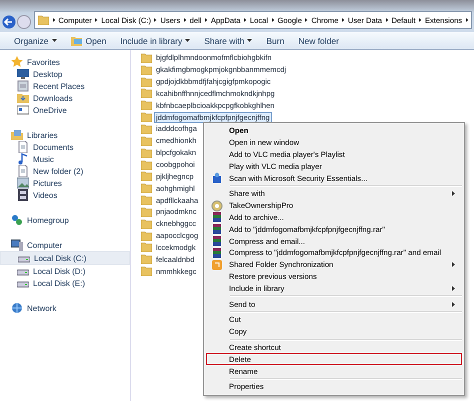 The height and width of the screenshot is (401, 474). What do you see at coordinates (65, 86) in the screenshot?
I see `sidebar-item: Recent Places` at bounding box center [65, 86].